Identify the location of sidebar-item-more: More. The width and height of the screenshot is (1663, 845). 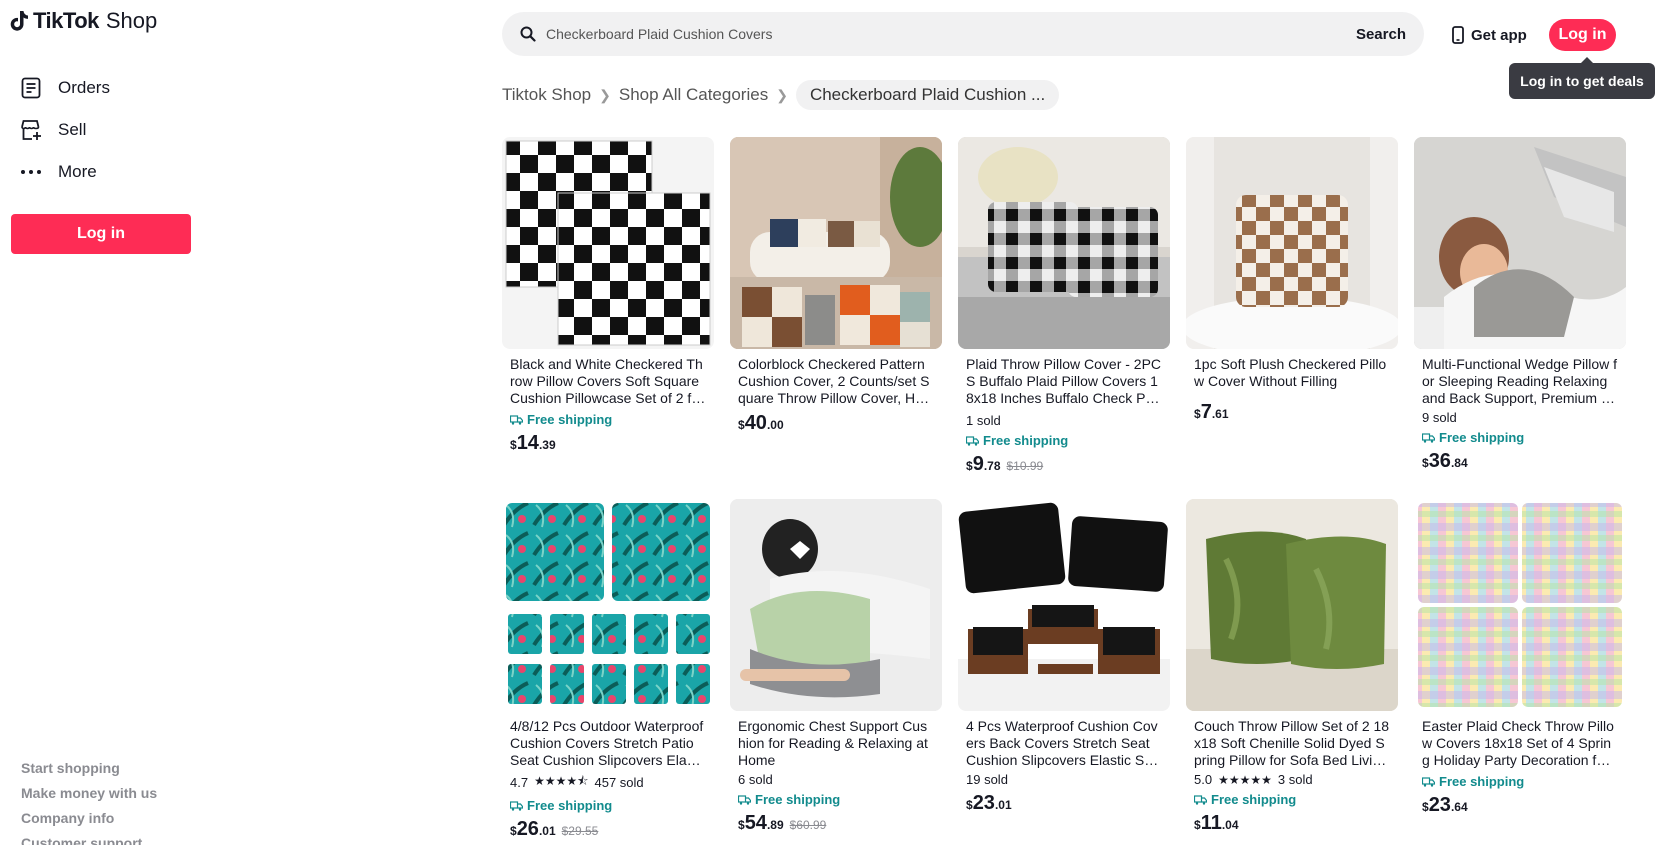
(65, 172).